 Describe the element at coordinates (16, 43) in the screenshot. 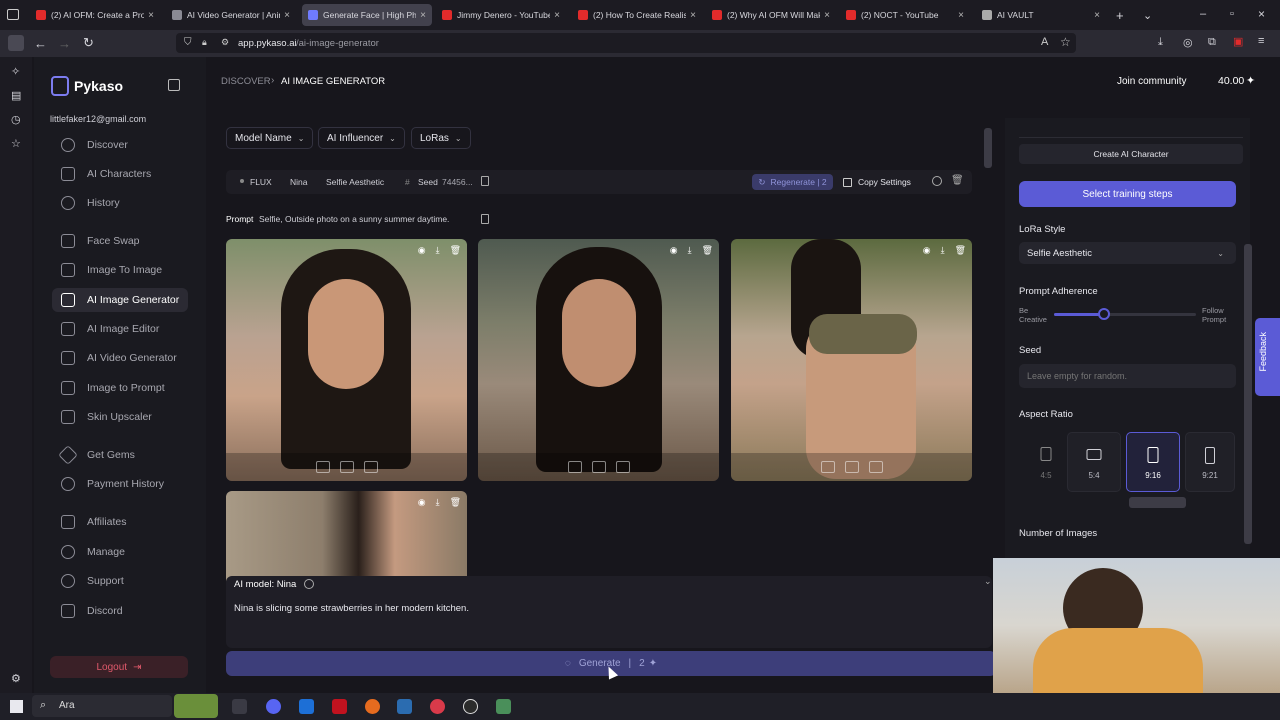

I see `sidebar-toggle-icon` at that location.